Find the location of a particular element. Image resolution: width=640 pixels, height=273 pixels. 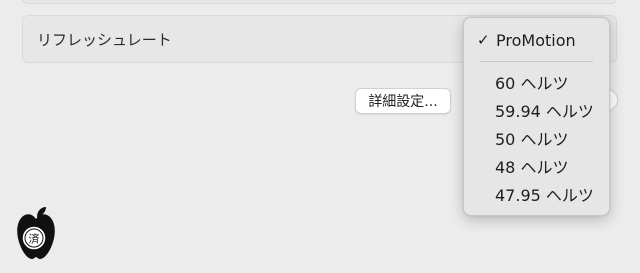

menu-item-label: 60 ヘルツ is located at coordinates (532, 83).